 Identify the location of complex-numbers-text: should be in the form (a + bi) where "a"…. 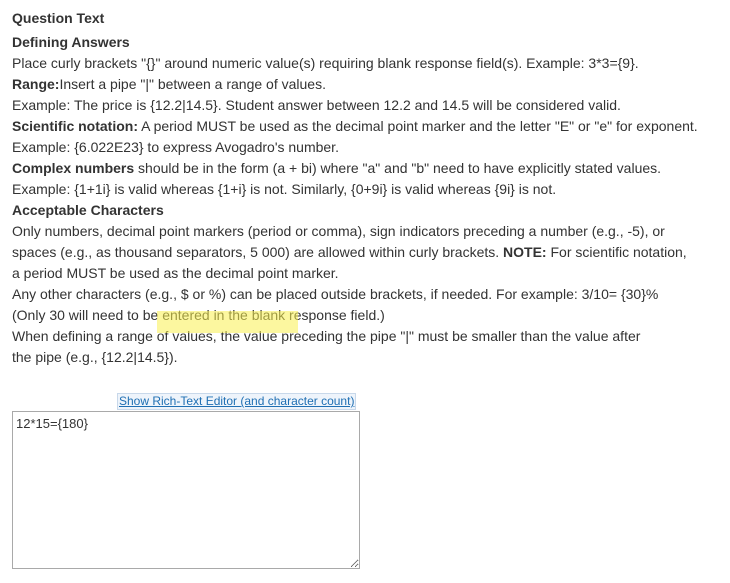
(398, 168).